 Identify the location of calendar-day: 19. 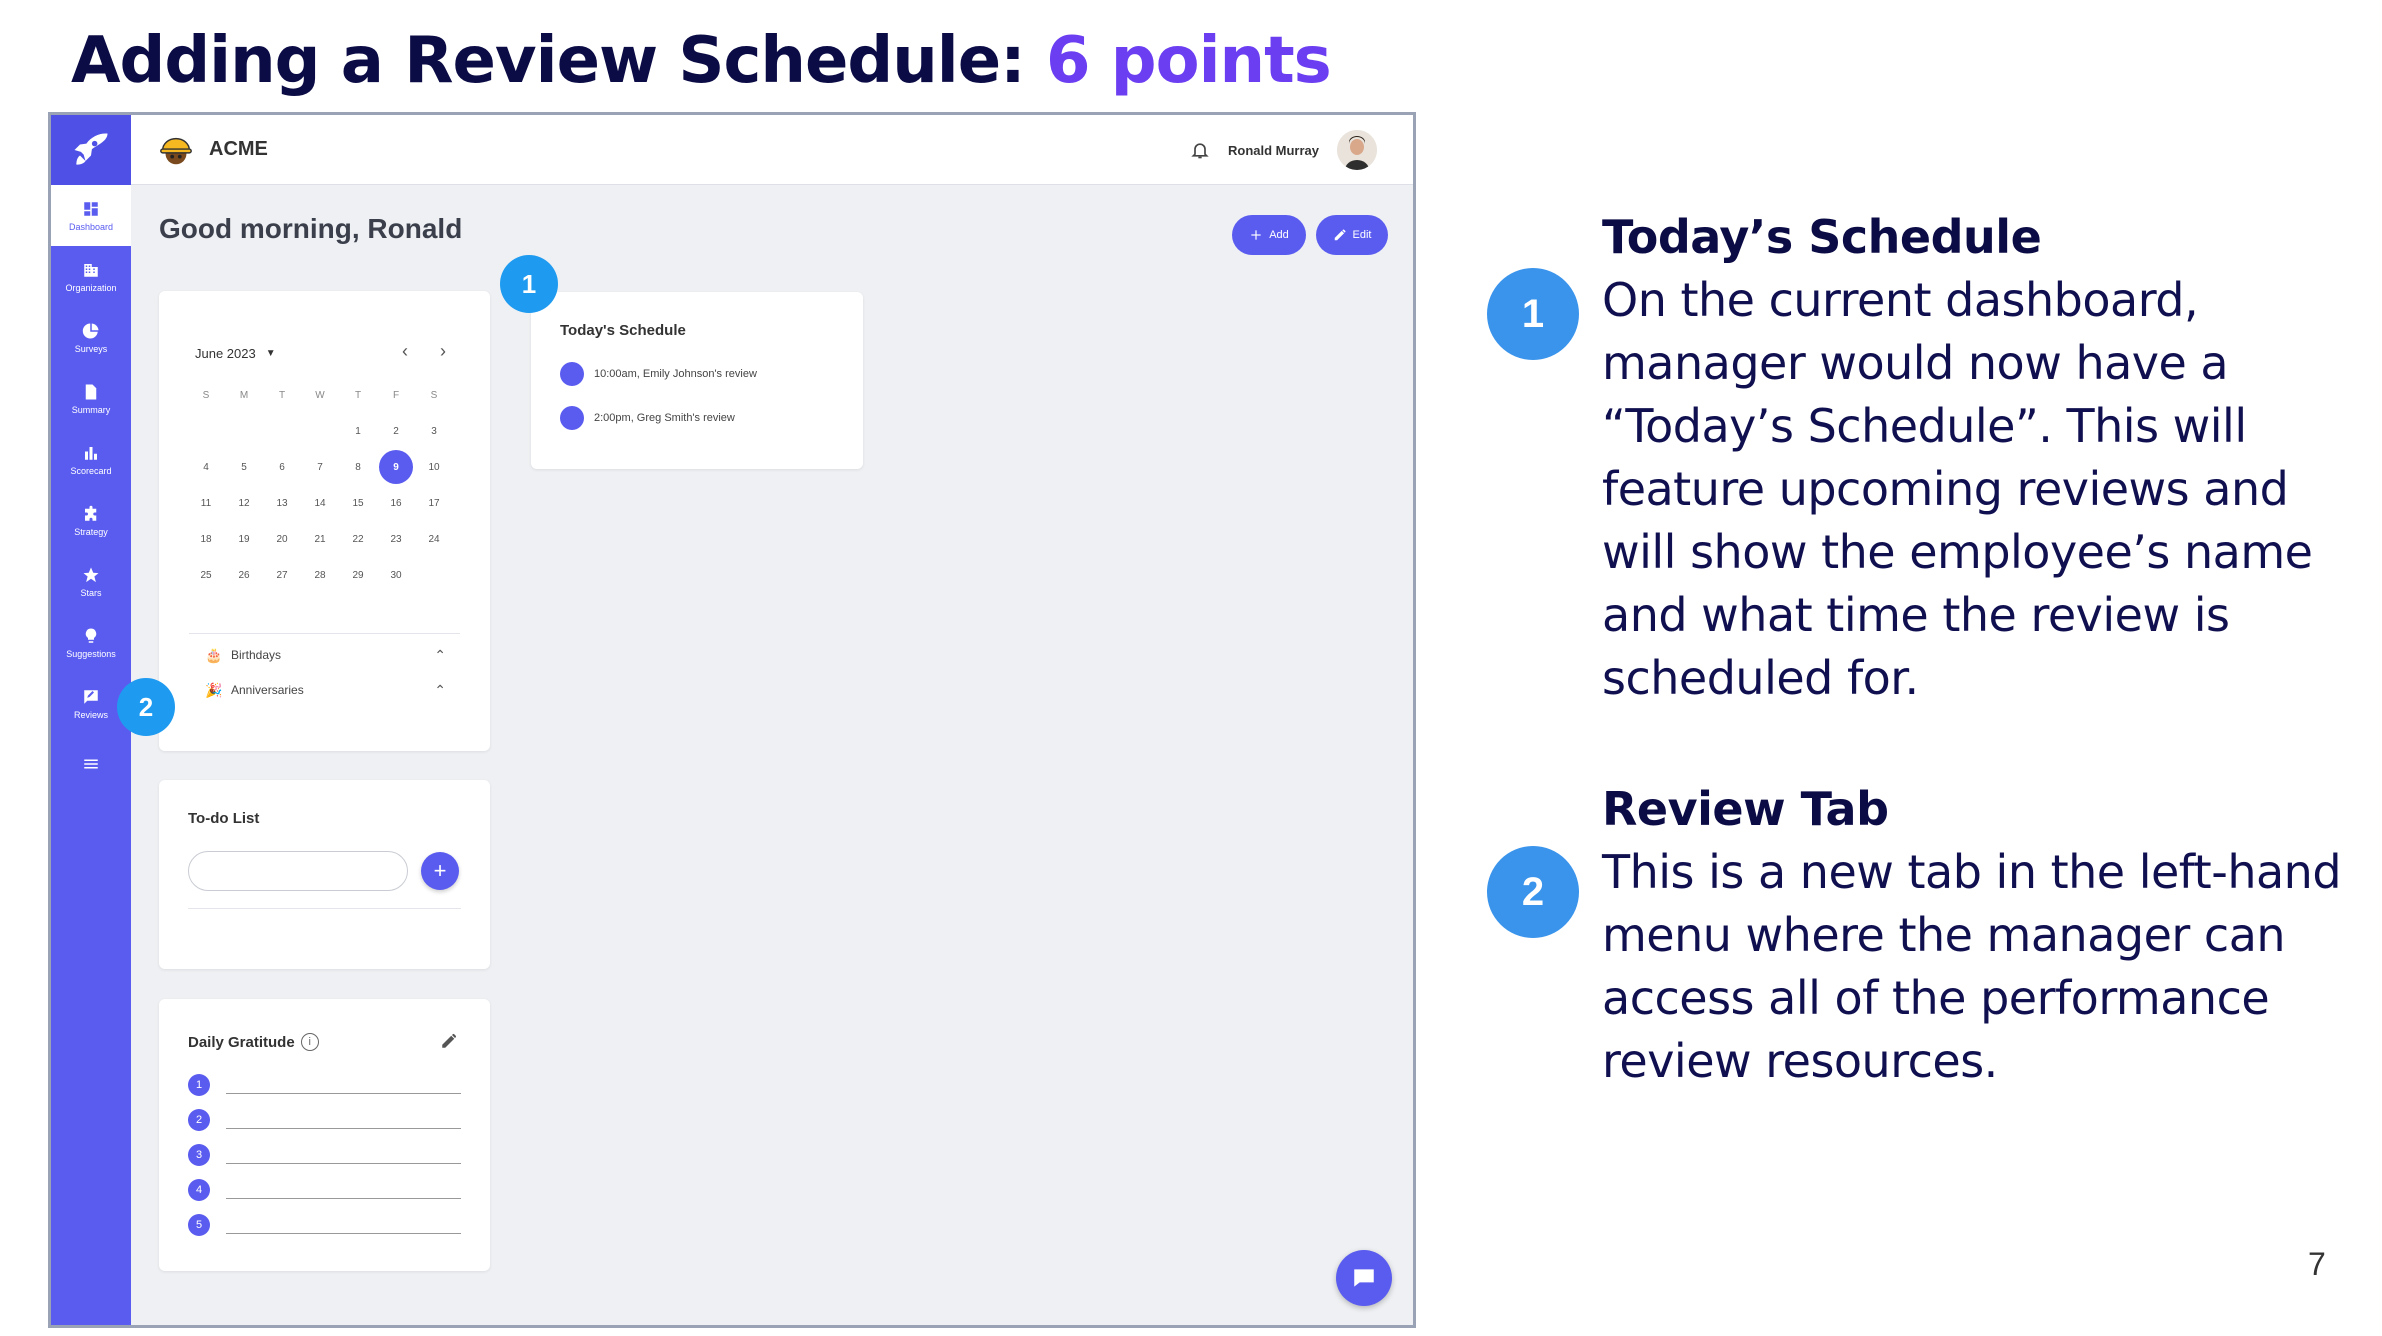
(244, 539).